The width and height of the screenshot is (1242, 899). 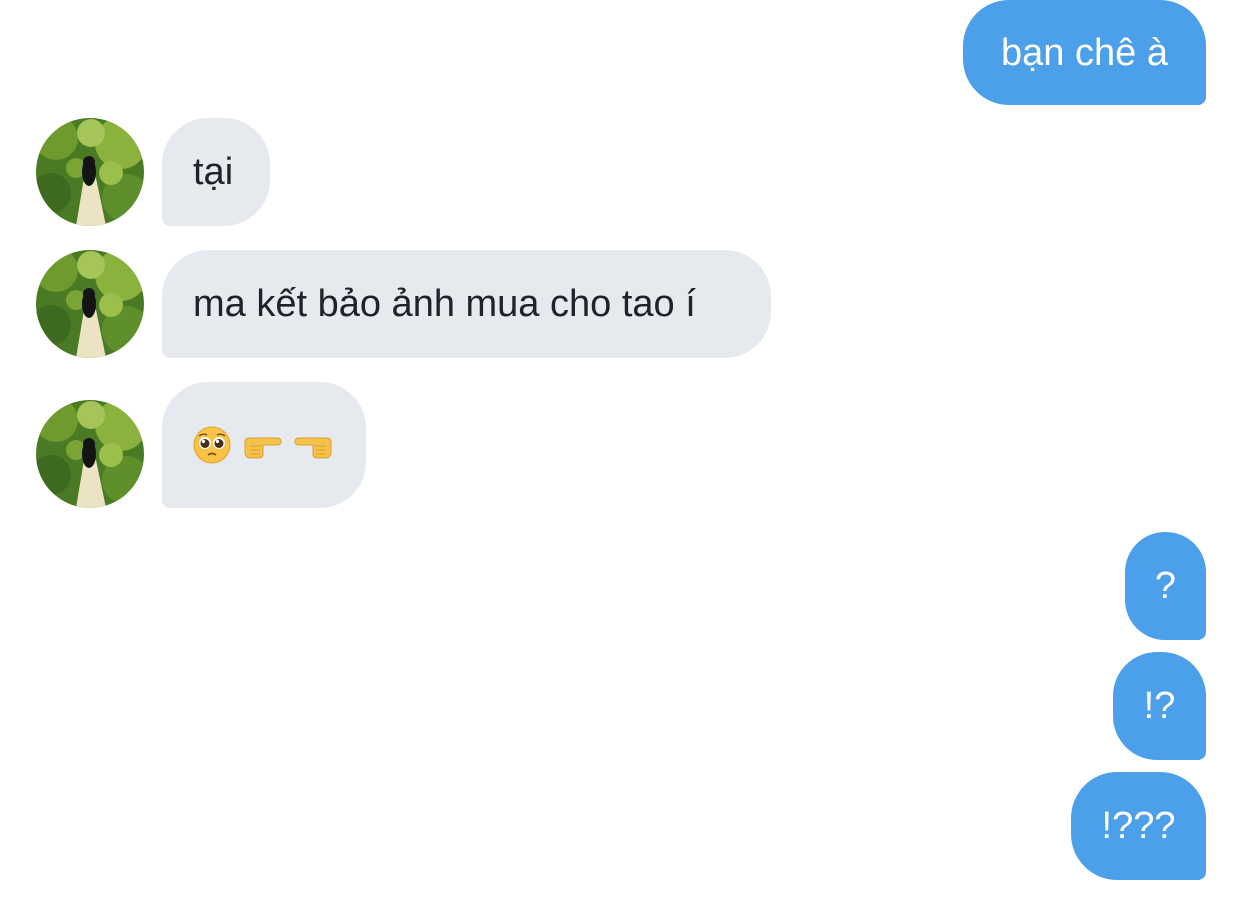 I want to click on message-text: tại, so click(x=213, y=172).